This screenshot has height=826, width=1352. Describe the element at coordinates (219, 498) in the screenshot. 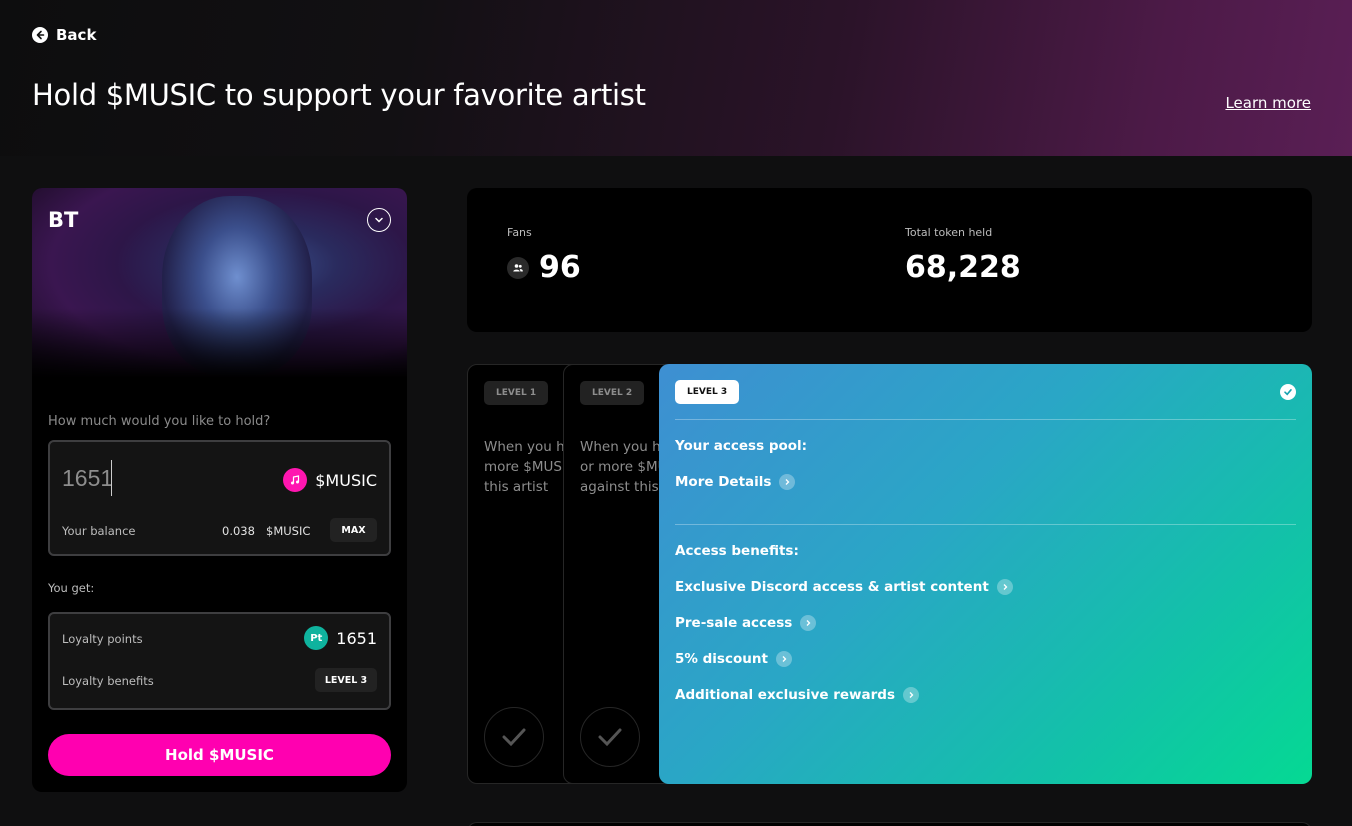

I see `amount-box: $MUSIC Your balance 0.038 $MUSIC MAX` at that location.